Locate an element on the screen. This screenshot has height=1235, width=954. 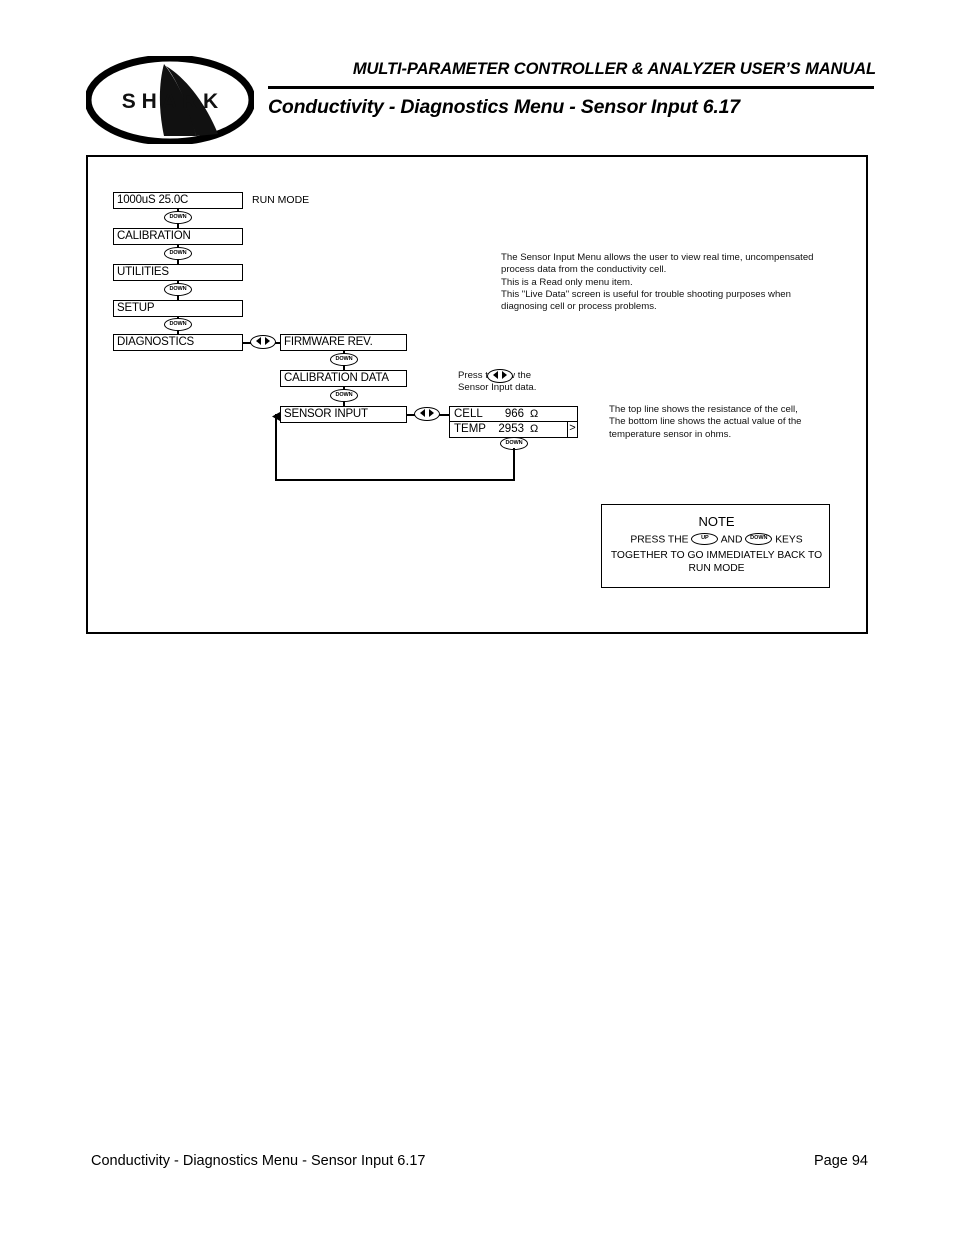
menu-box-setup: SETUP is located at coordinates (178, 308).